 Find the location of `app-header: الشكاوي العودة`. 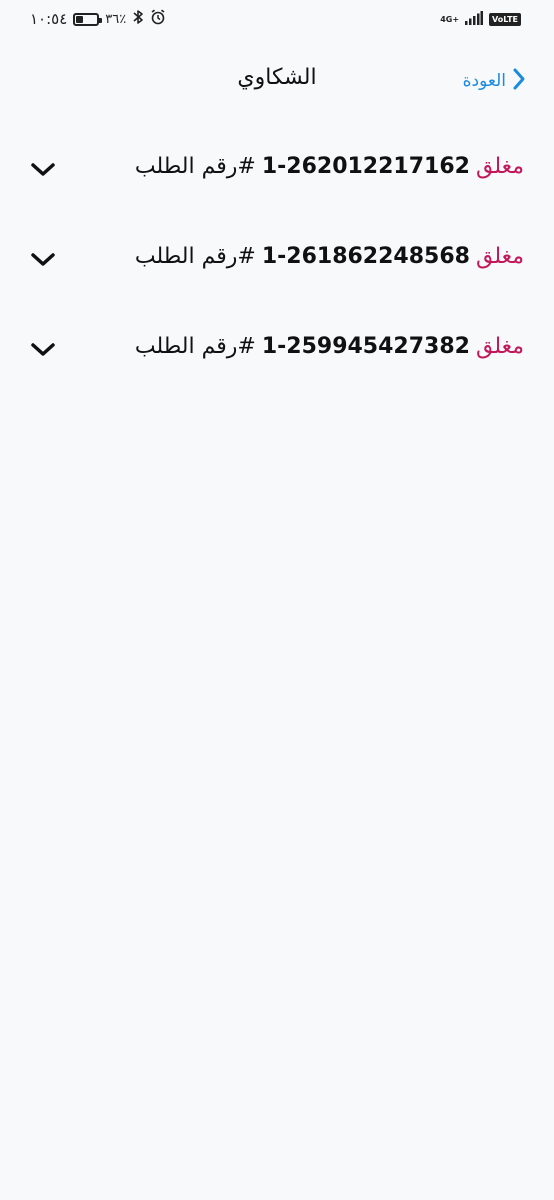

app-header: الشكاوي العودة is located at coordinates (277, 80).